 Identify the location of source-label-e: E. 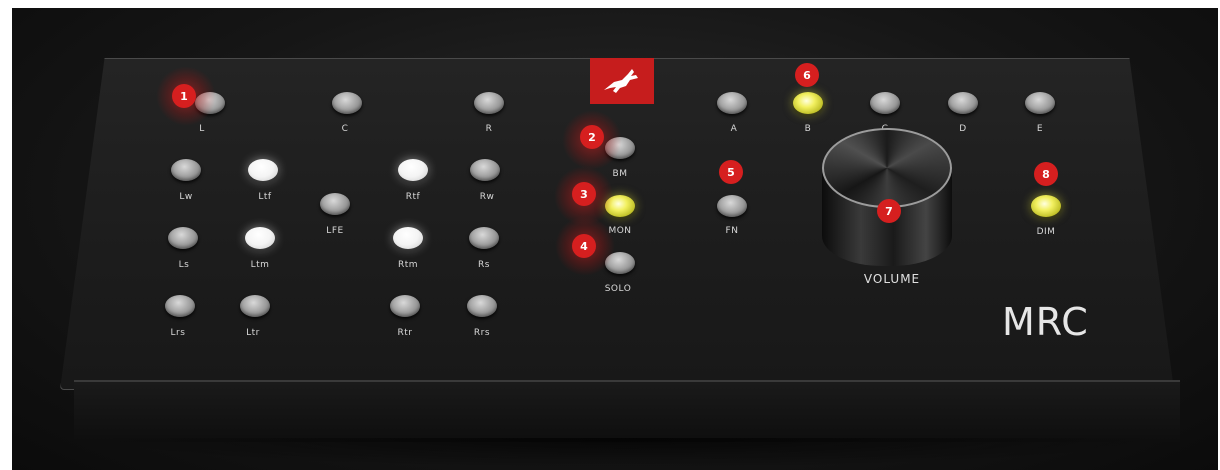
(1040, 129).